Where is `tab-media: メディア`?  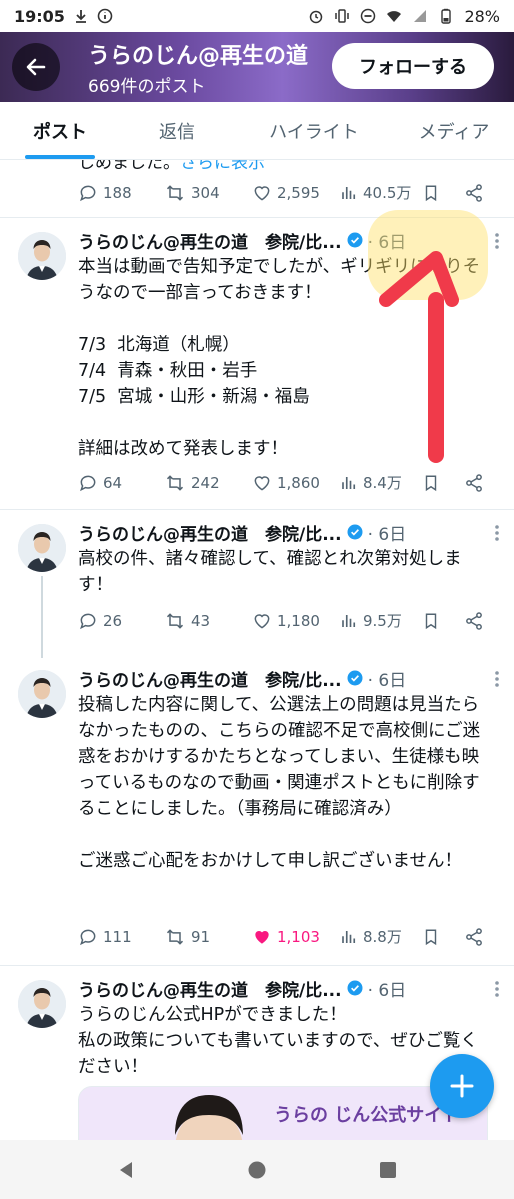
tab-media: メディア is located at coordinates (454, 130).